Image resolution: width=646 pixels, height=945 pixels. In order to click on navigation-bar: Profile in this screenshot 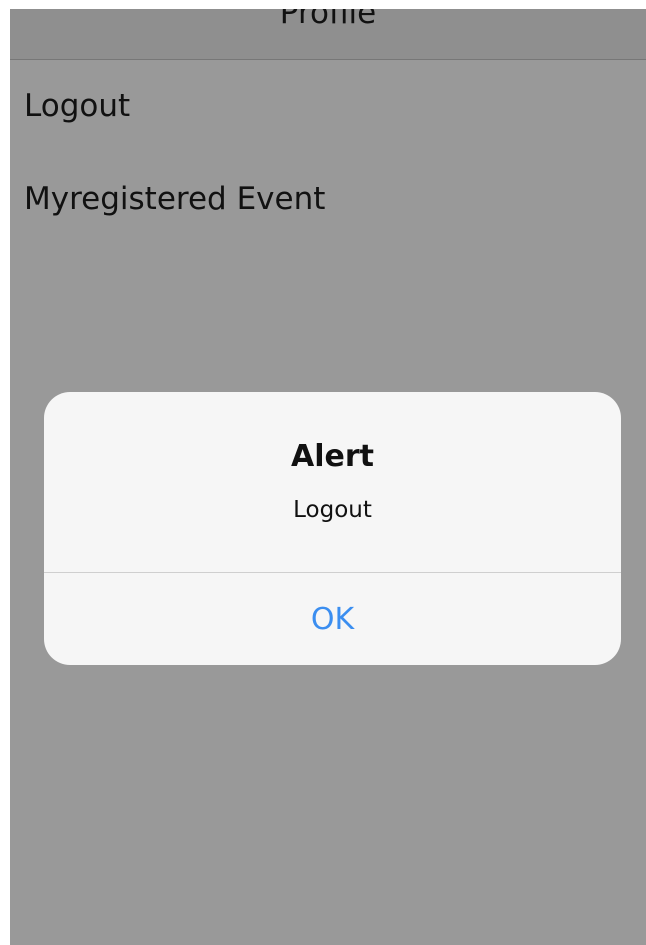, I will do `click(328, 34)`.